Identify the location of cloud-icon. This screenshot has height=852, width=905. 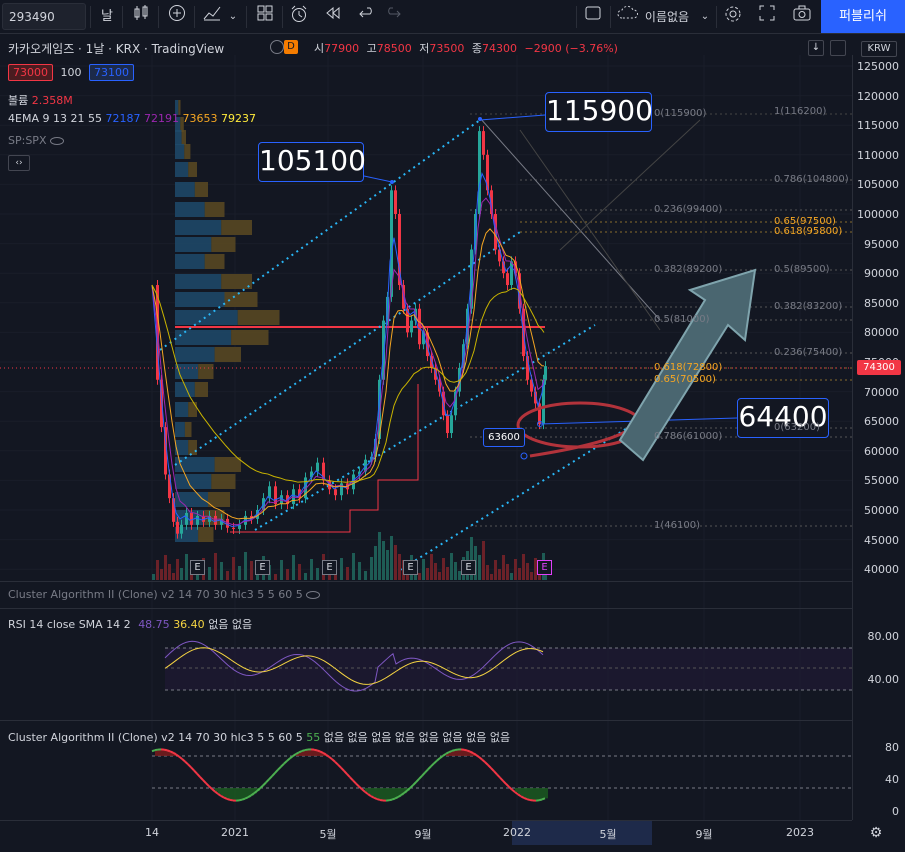
(628, 17).